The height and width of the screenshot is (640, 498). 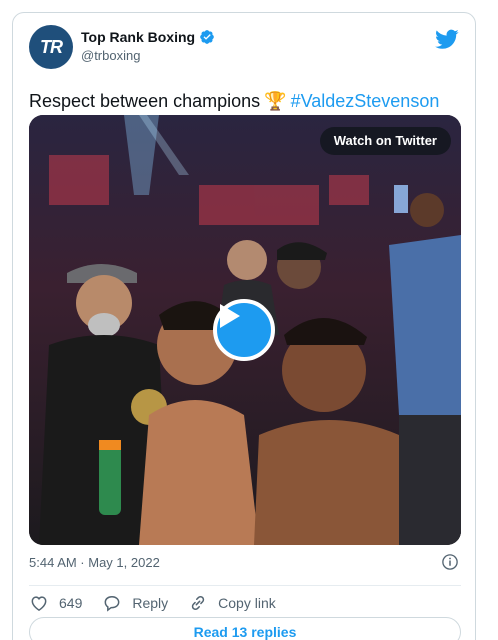 I want to click on play-button, so click(x=244, y=330).